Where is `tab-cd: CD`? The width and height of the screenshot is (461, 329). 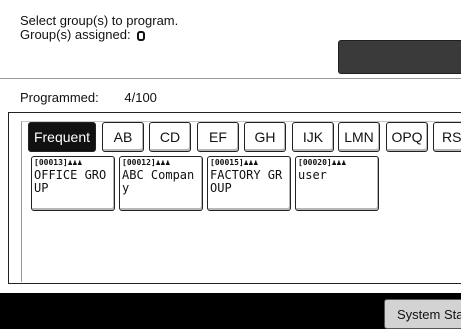
tab-cd: CD is located at coordinates (170, 137).